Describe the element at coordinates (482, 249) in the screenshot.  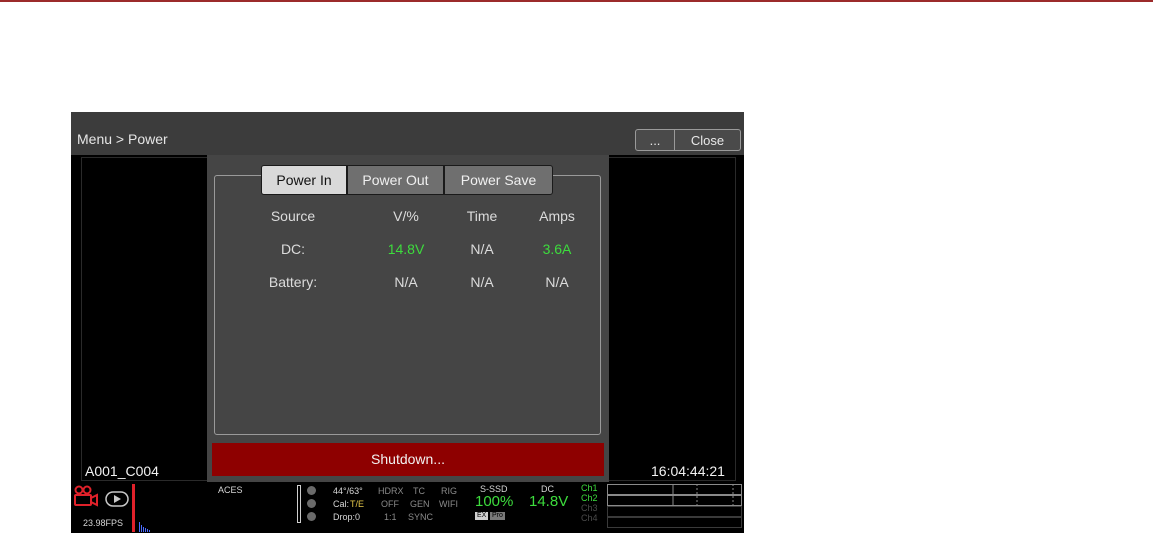
I see `row-dc-time: N/A` at that location.